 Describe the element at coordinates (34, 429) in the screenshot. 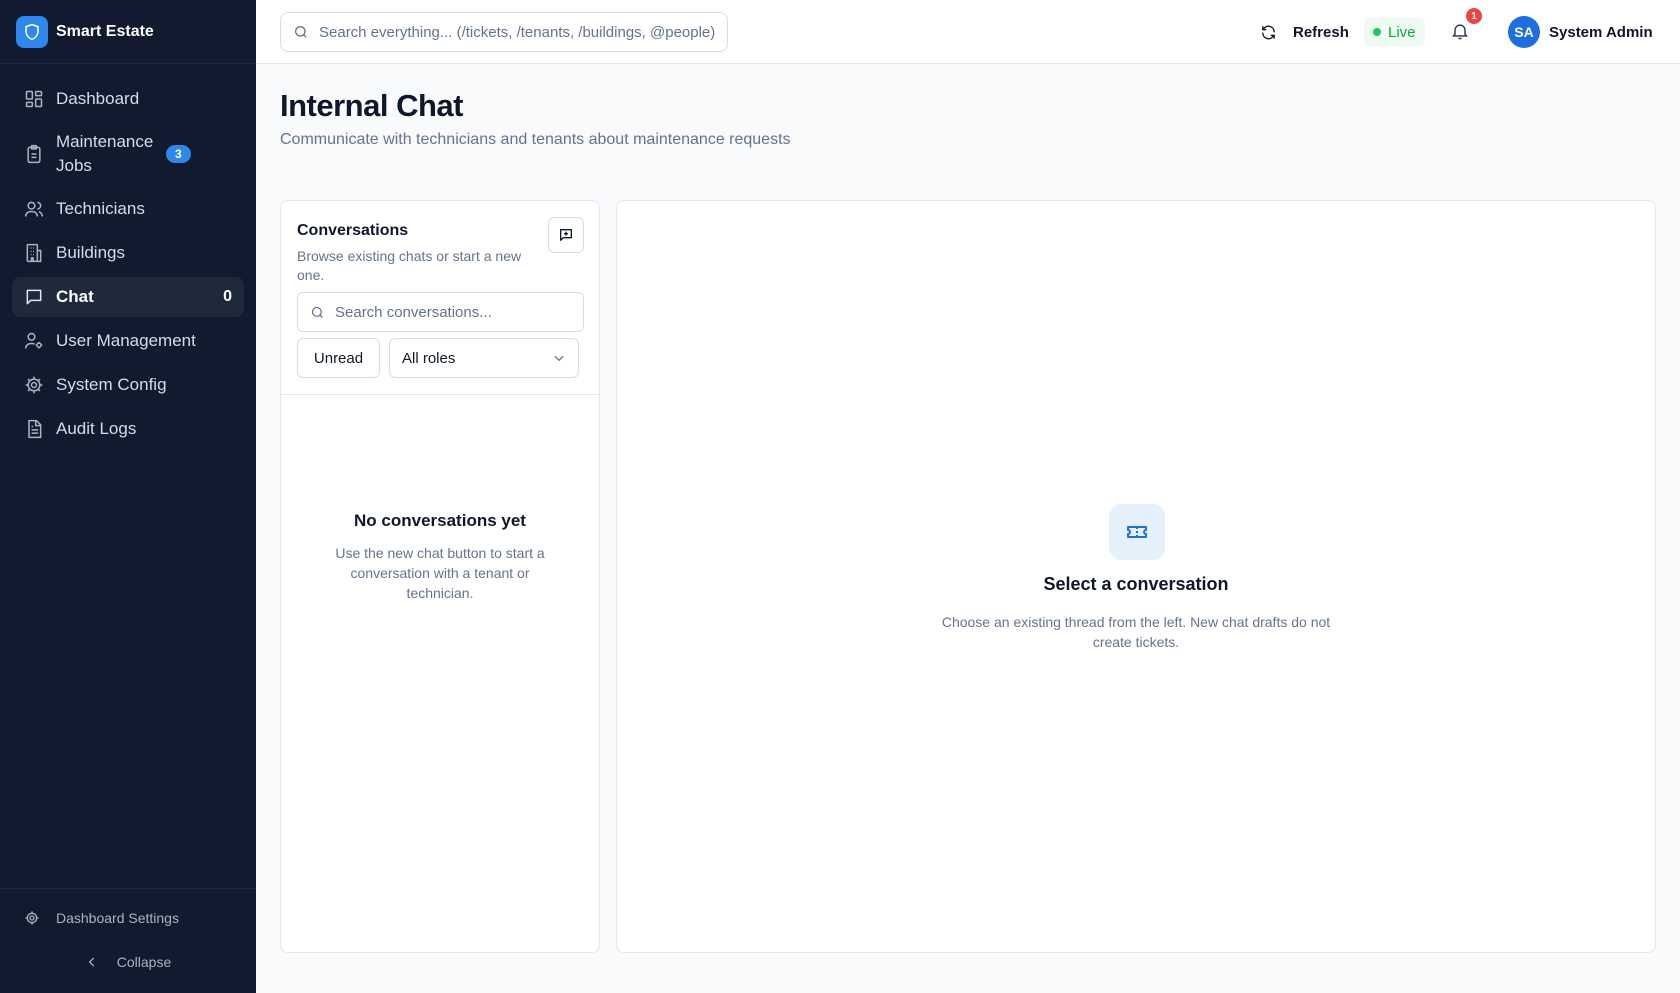

I see `file-text-icon` at that location.